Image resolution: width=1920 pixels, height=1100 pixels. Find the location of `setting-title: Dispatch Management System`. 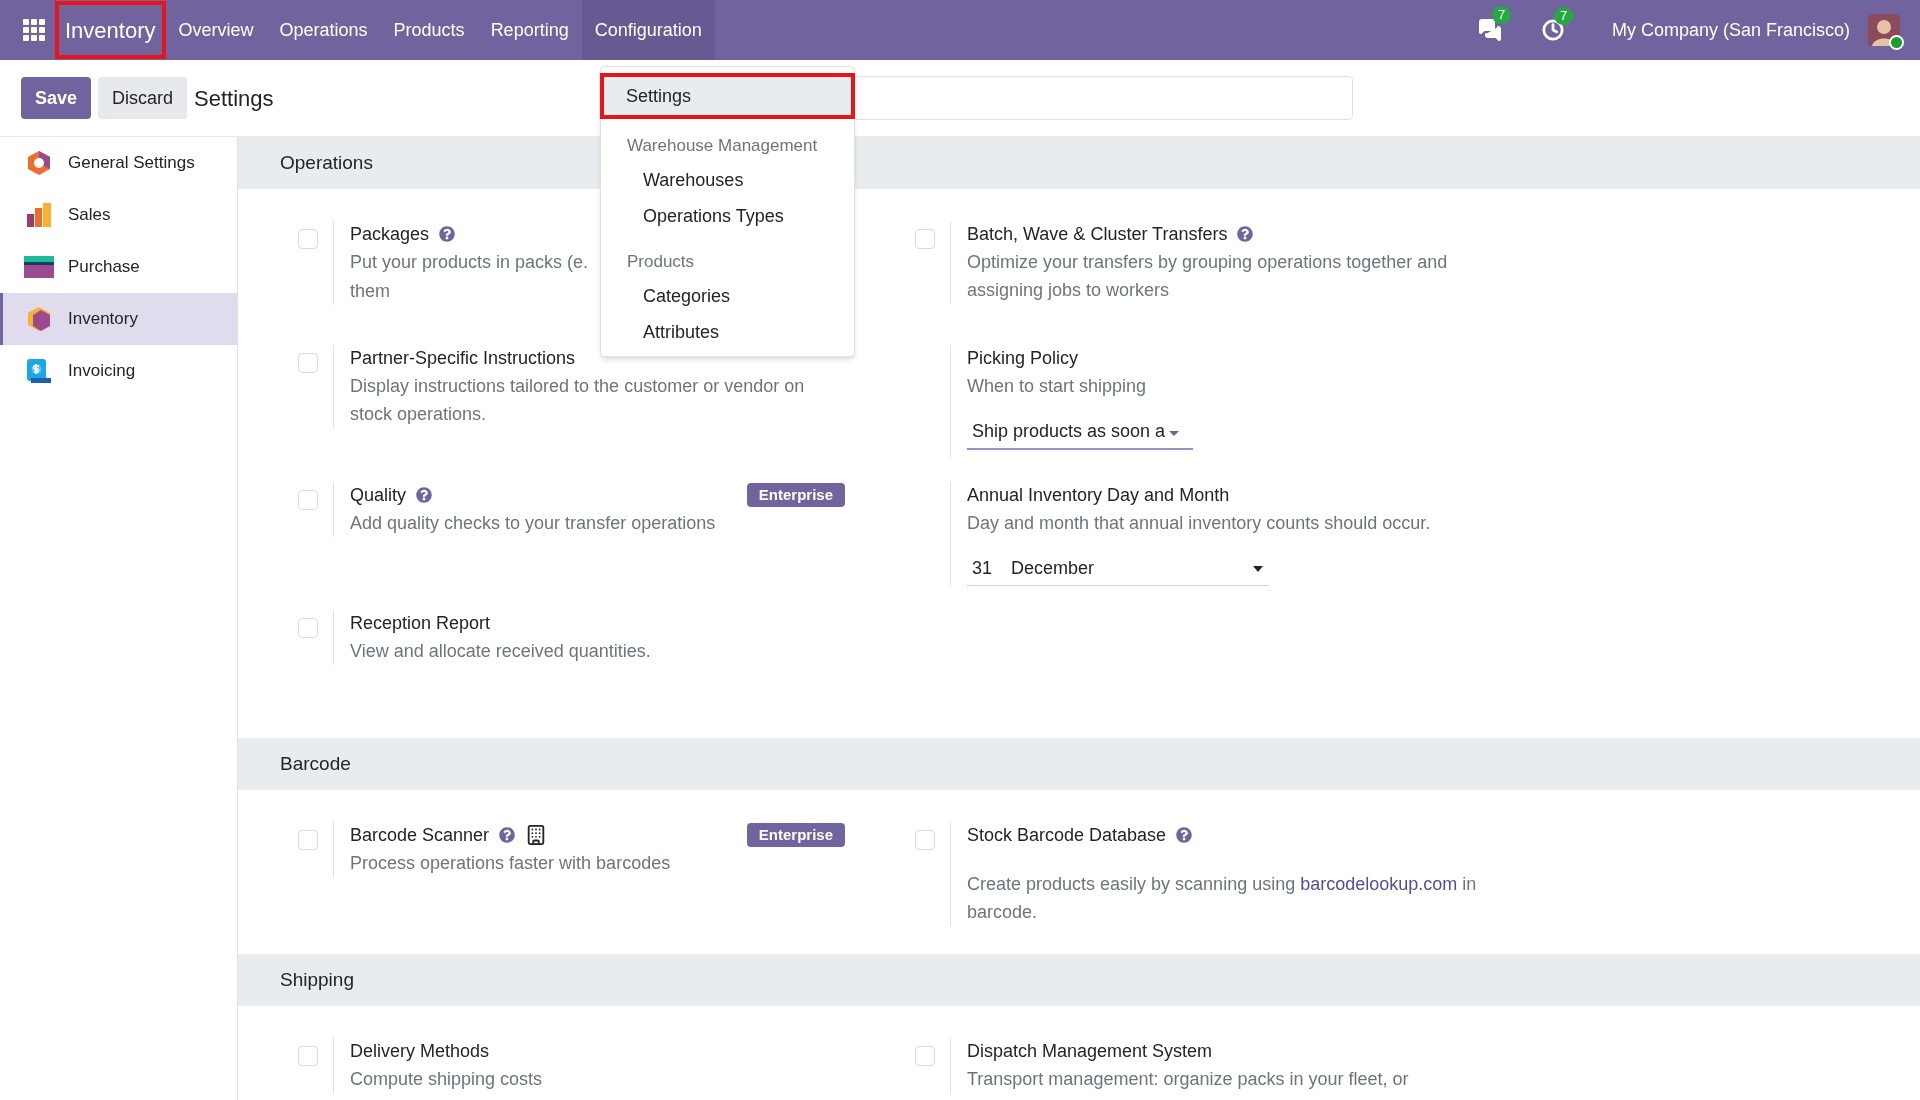

setting-title: Dispatch Management System is located at coordinates (1090, 1051).